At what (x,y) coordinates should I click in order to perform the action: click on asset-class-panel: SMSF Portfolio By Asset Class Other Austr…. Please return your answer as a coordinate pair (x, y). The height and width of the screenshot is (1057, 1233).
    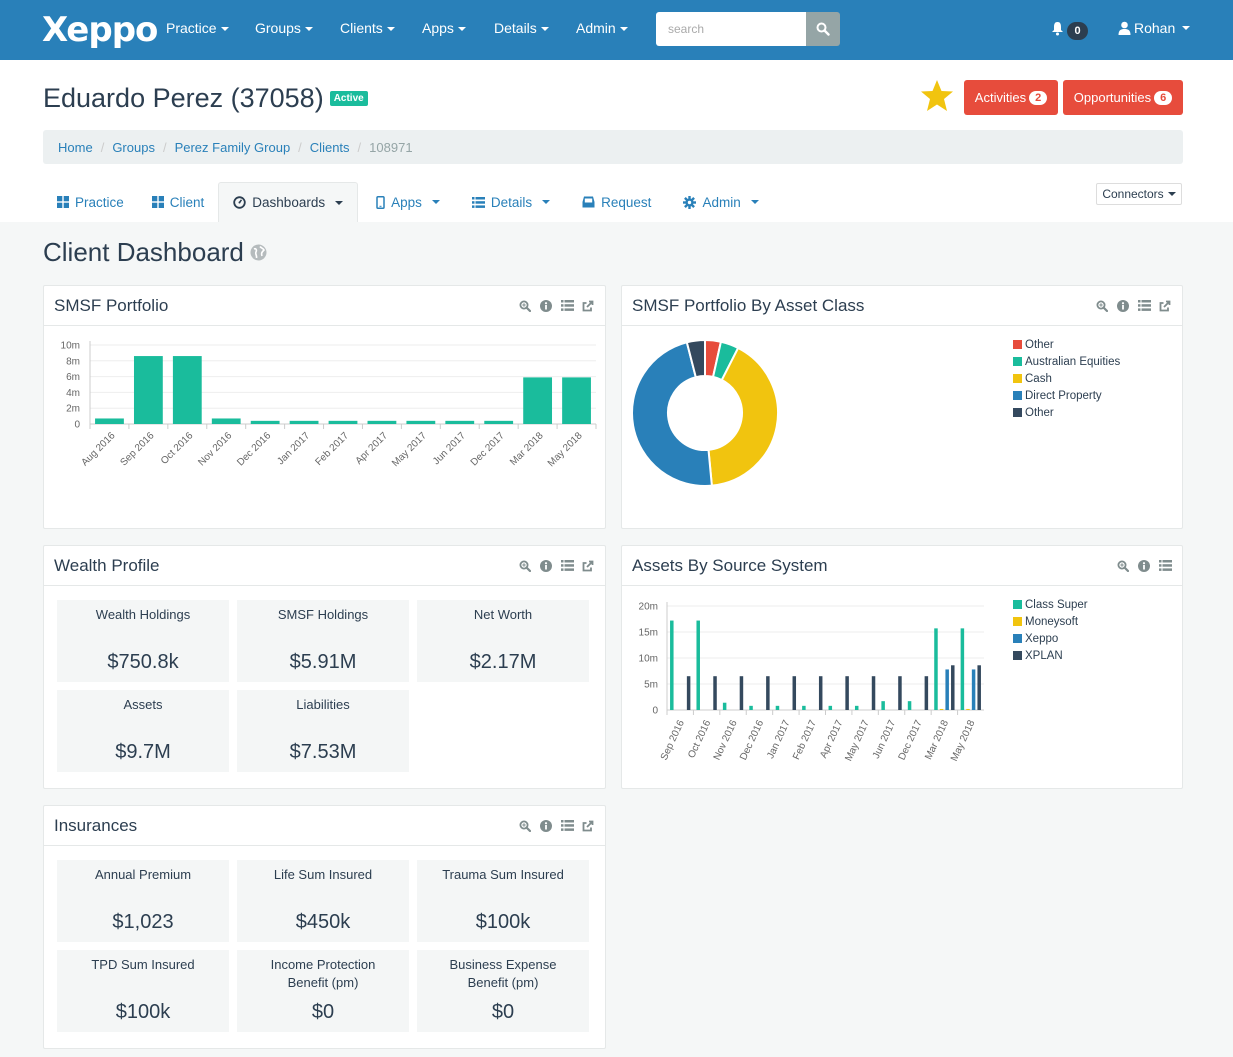
    Looking at the image, I should click on (902, 407).